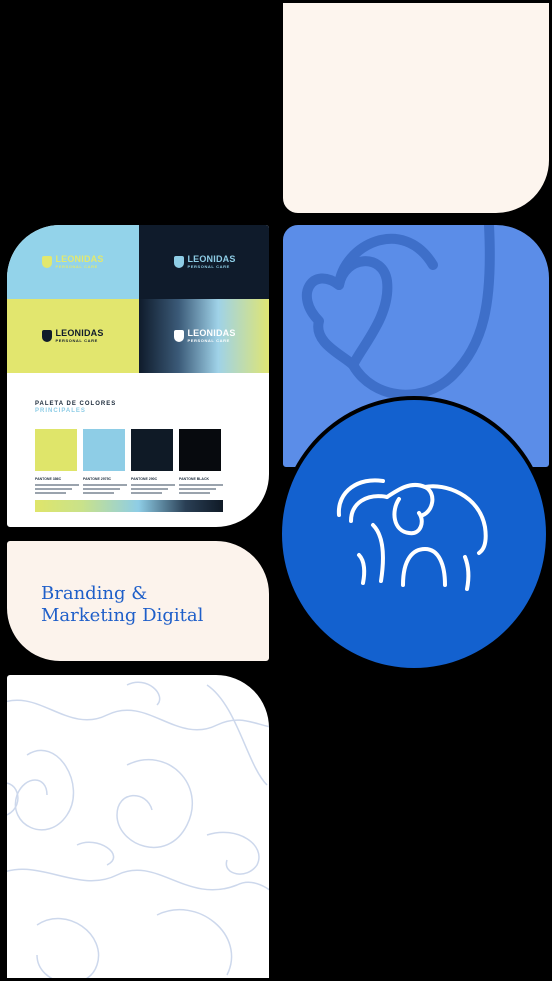 This screenshot has height=981, width=552. I want to click on logo-cell-lime: LEONIDAS PERSONAL CARE, so click(73, 336).